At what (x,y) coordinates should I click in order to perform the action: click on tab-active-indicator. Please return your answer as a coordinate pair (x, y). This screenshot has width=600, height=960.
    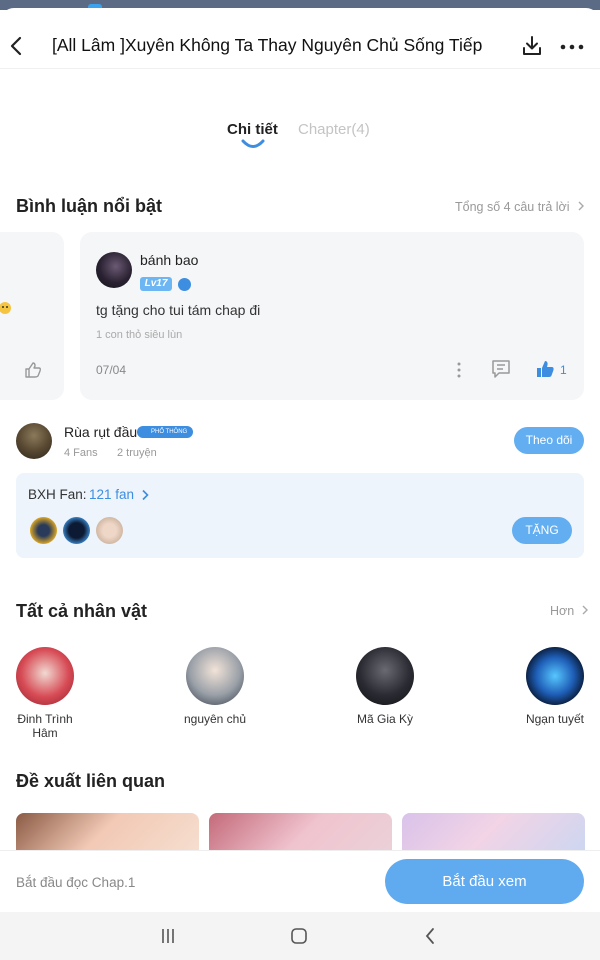
    Looking at the image, I should click on (253, 143).